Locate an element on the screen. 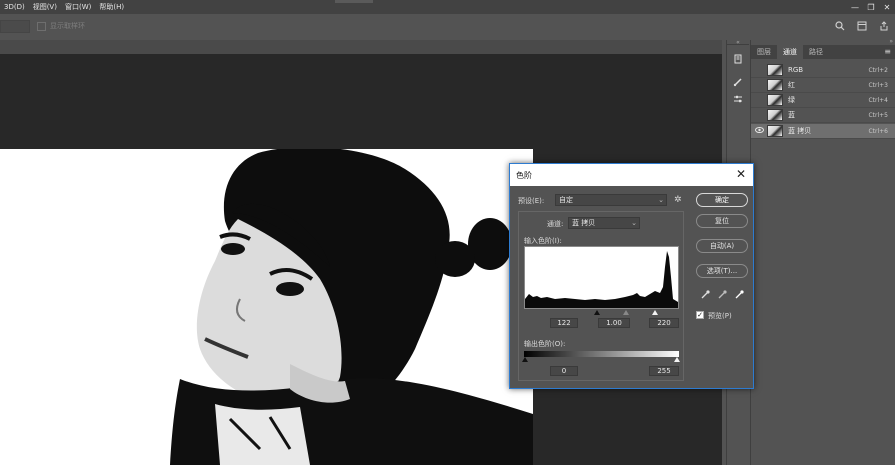 The width and height of the screenshot is (895, 465). menu-help: 帮助(H) is located at coordinates (111, 7).